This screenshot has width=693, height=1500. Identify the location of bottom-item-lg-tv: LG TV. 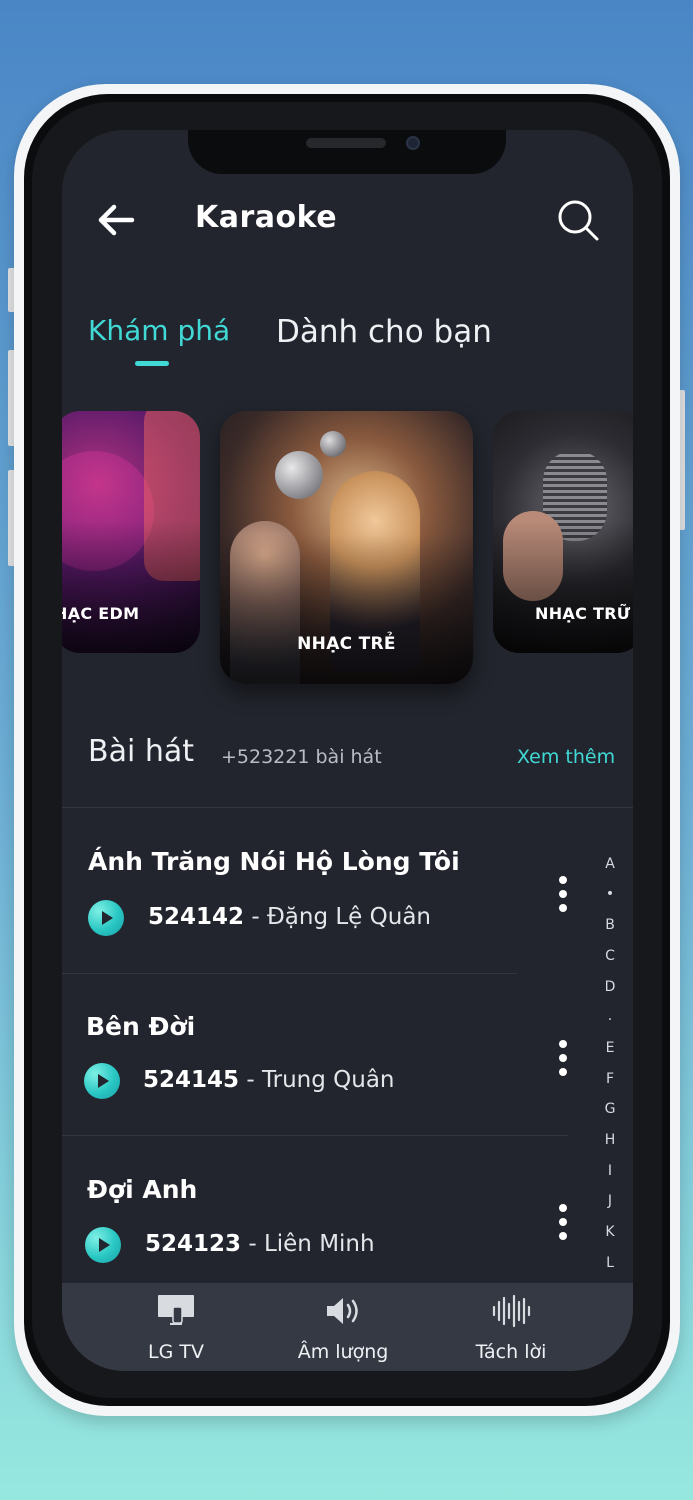
(176, 1327).